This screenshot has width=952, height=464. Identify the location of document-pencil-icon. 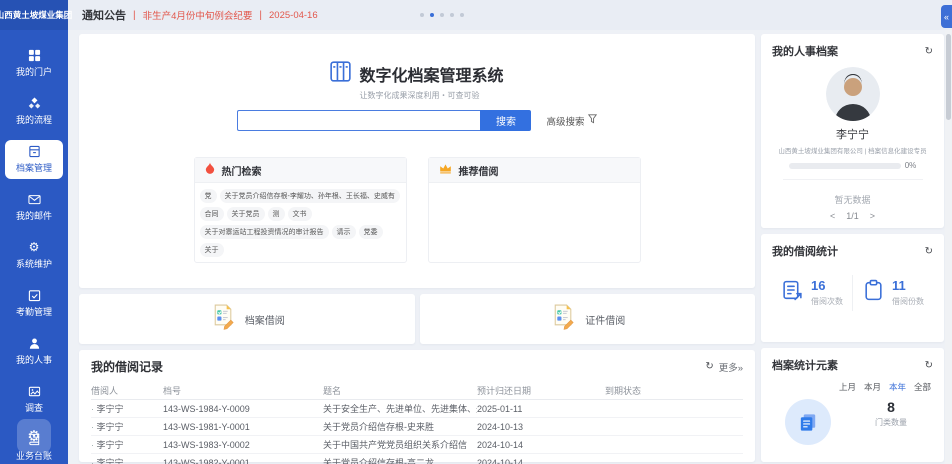
(222, 319).